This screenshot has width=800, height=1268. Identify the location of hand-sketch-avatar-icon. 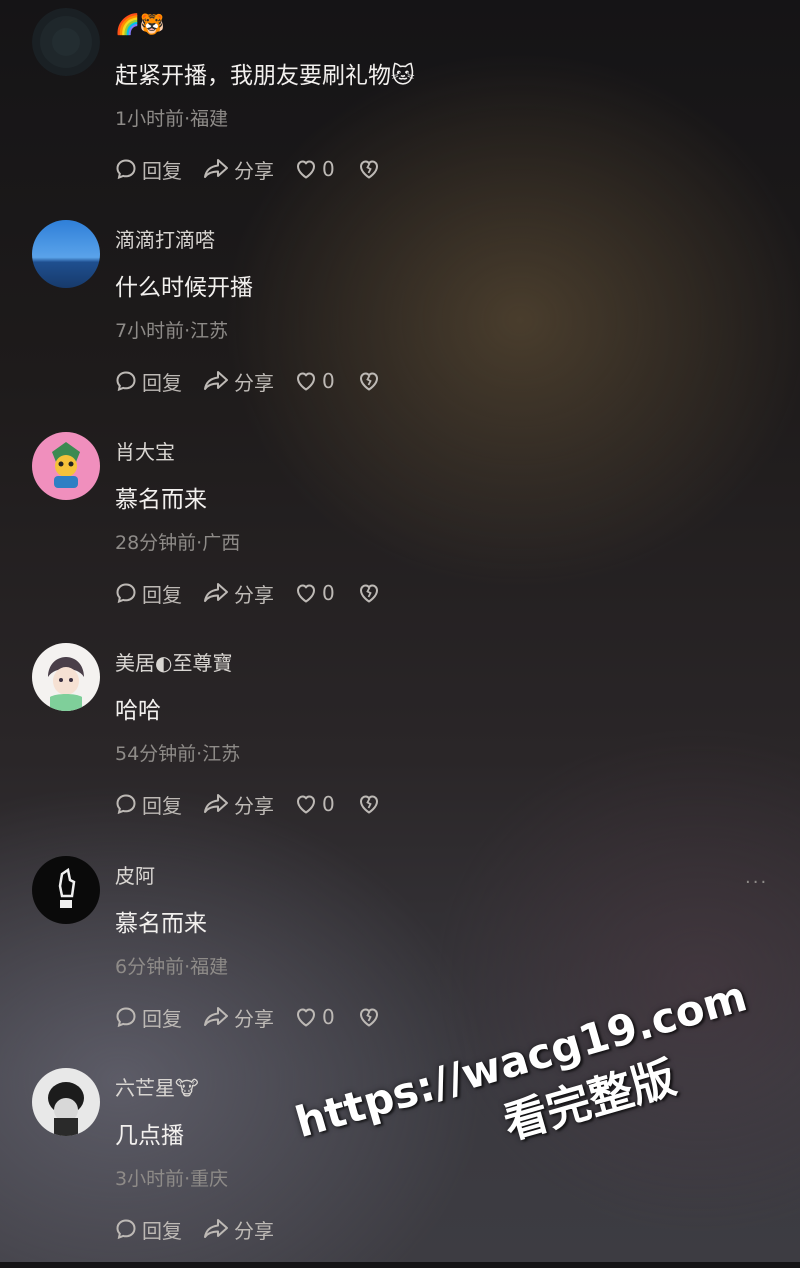
(66, 890).